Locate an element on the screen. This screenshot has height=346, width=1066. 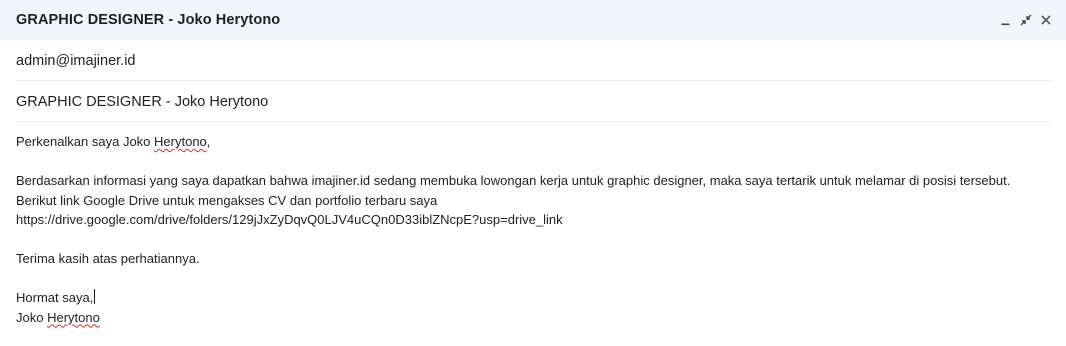
subject-text: GRAPHIC DESIGNER - Joko Herytono is located at coordinates (142, 101).